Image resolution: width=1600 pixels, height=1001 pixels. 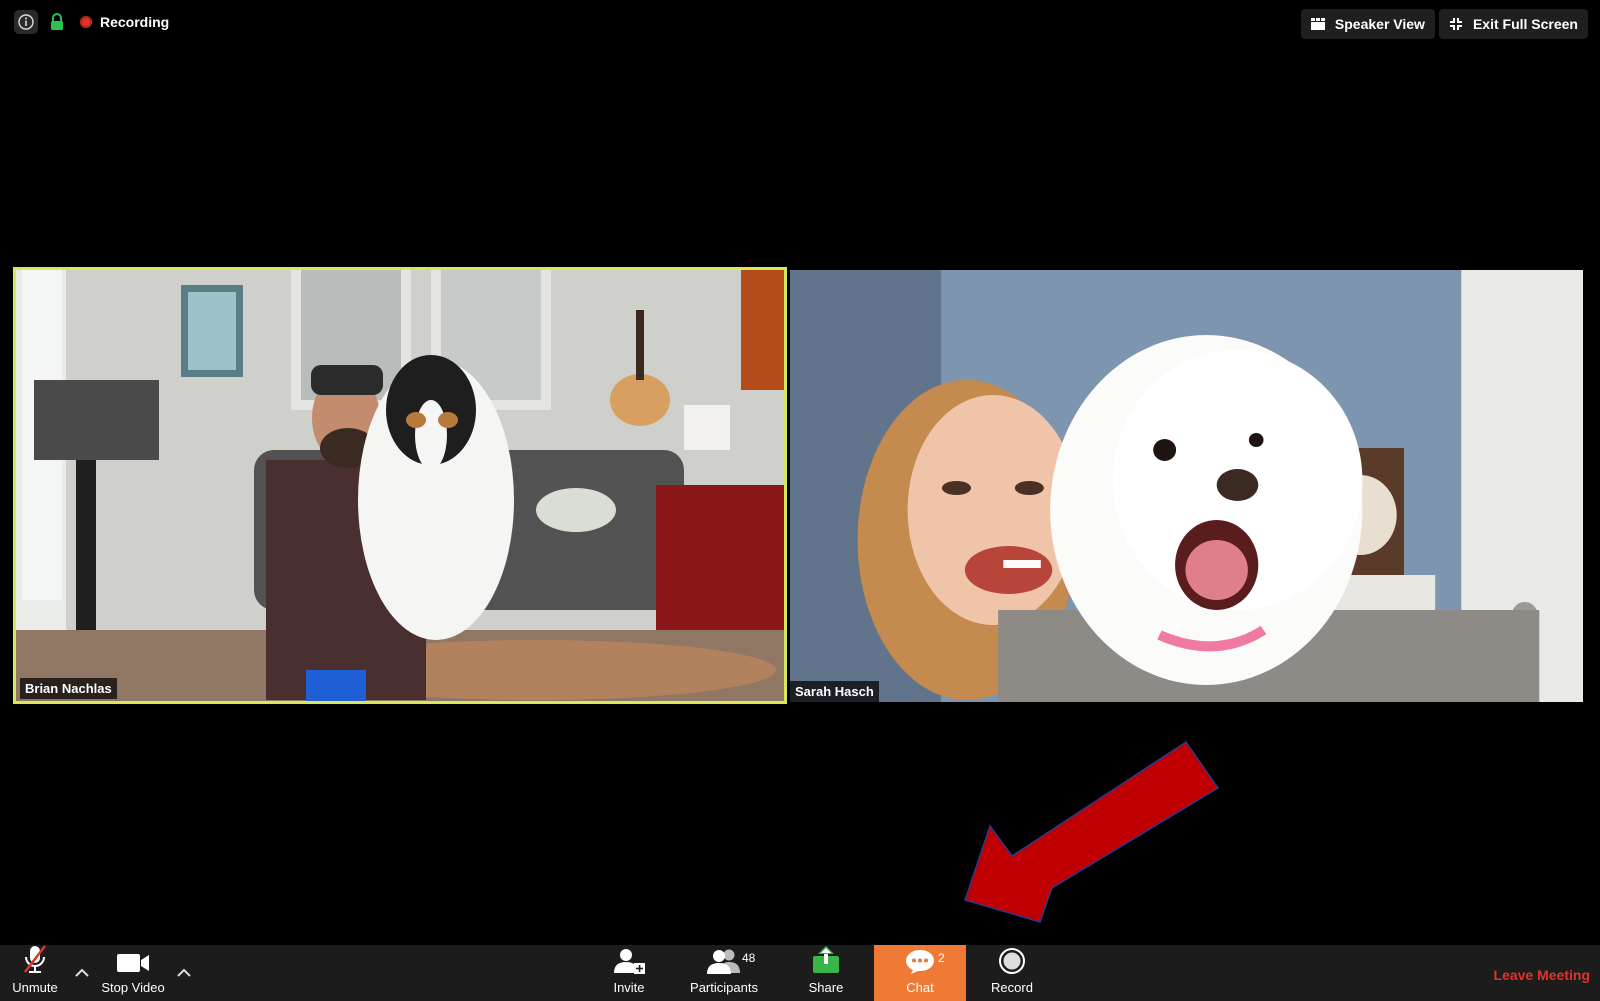 What do you see at coordinates (1092, 831) in the screenshot?
I see `annotation-arrow-icon` at bounding box center [1092, 831].